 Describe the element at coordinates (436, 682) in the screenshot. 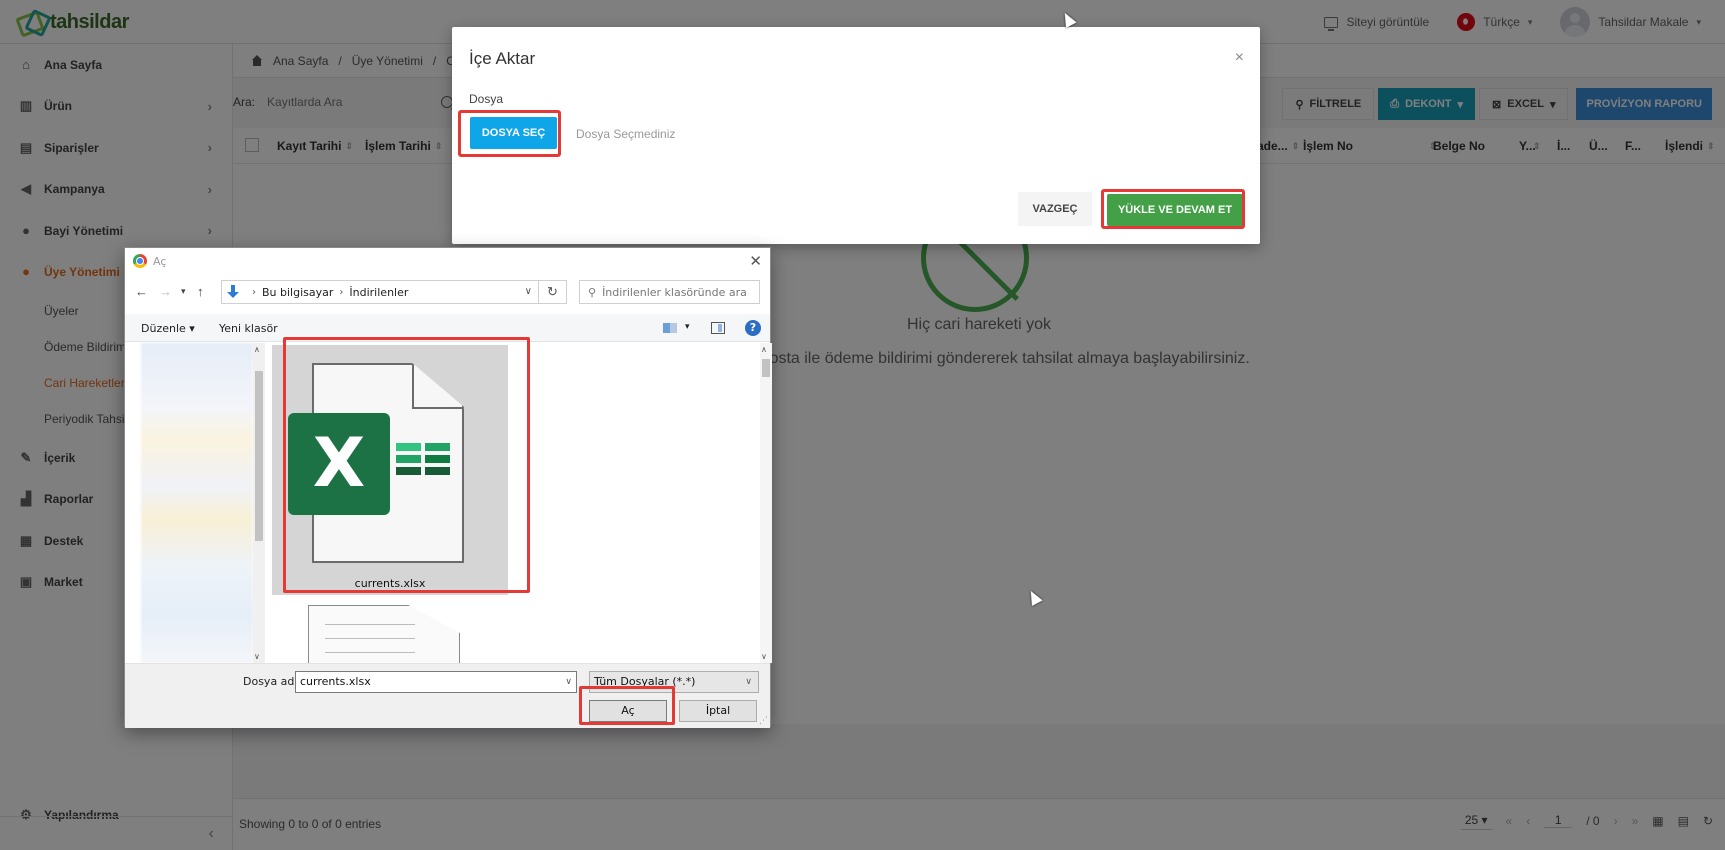

I see `file-name-field: currents.xlsx ∨` at that location.